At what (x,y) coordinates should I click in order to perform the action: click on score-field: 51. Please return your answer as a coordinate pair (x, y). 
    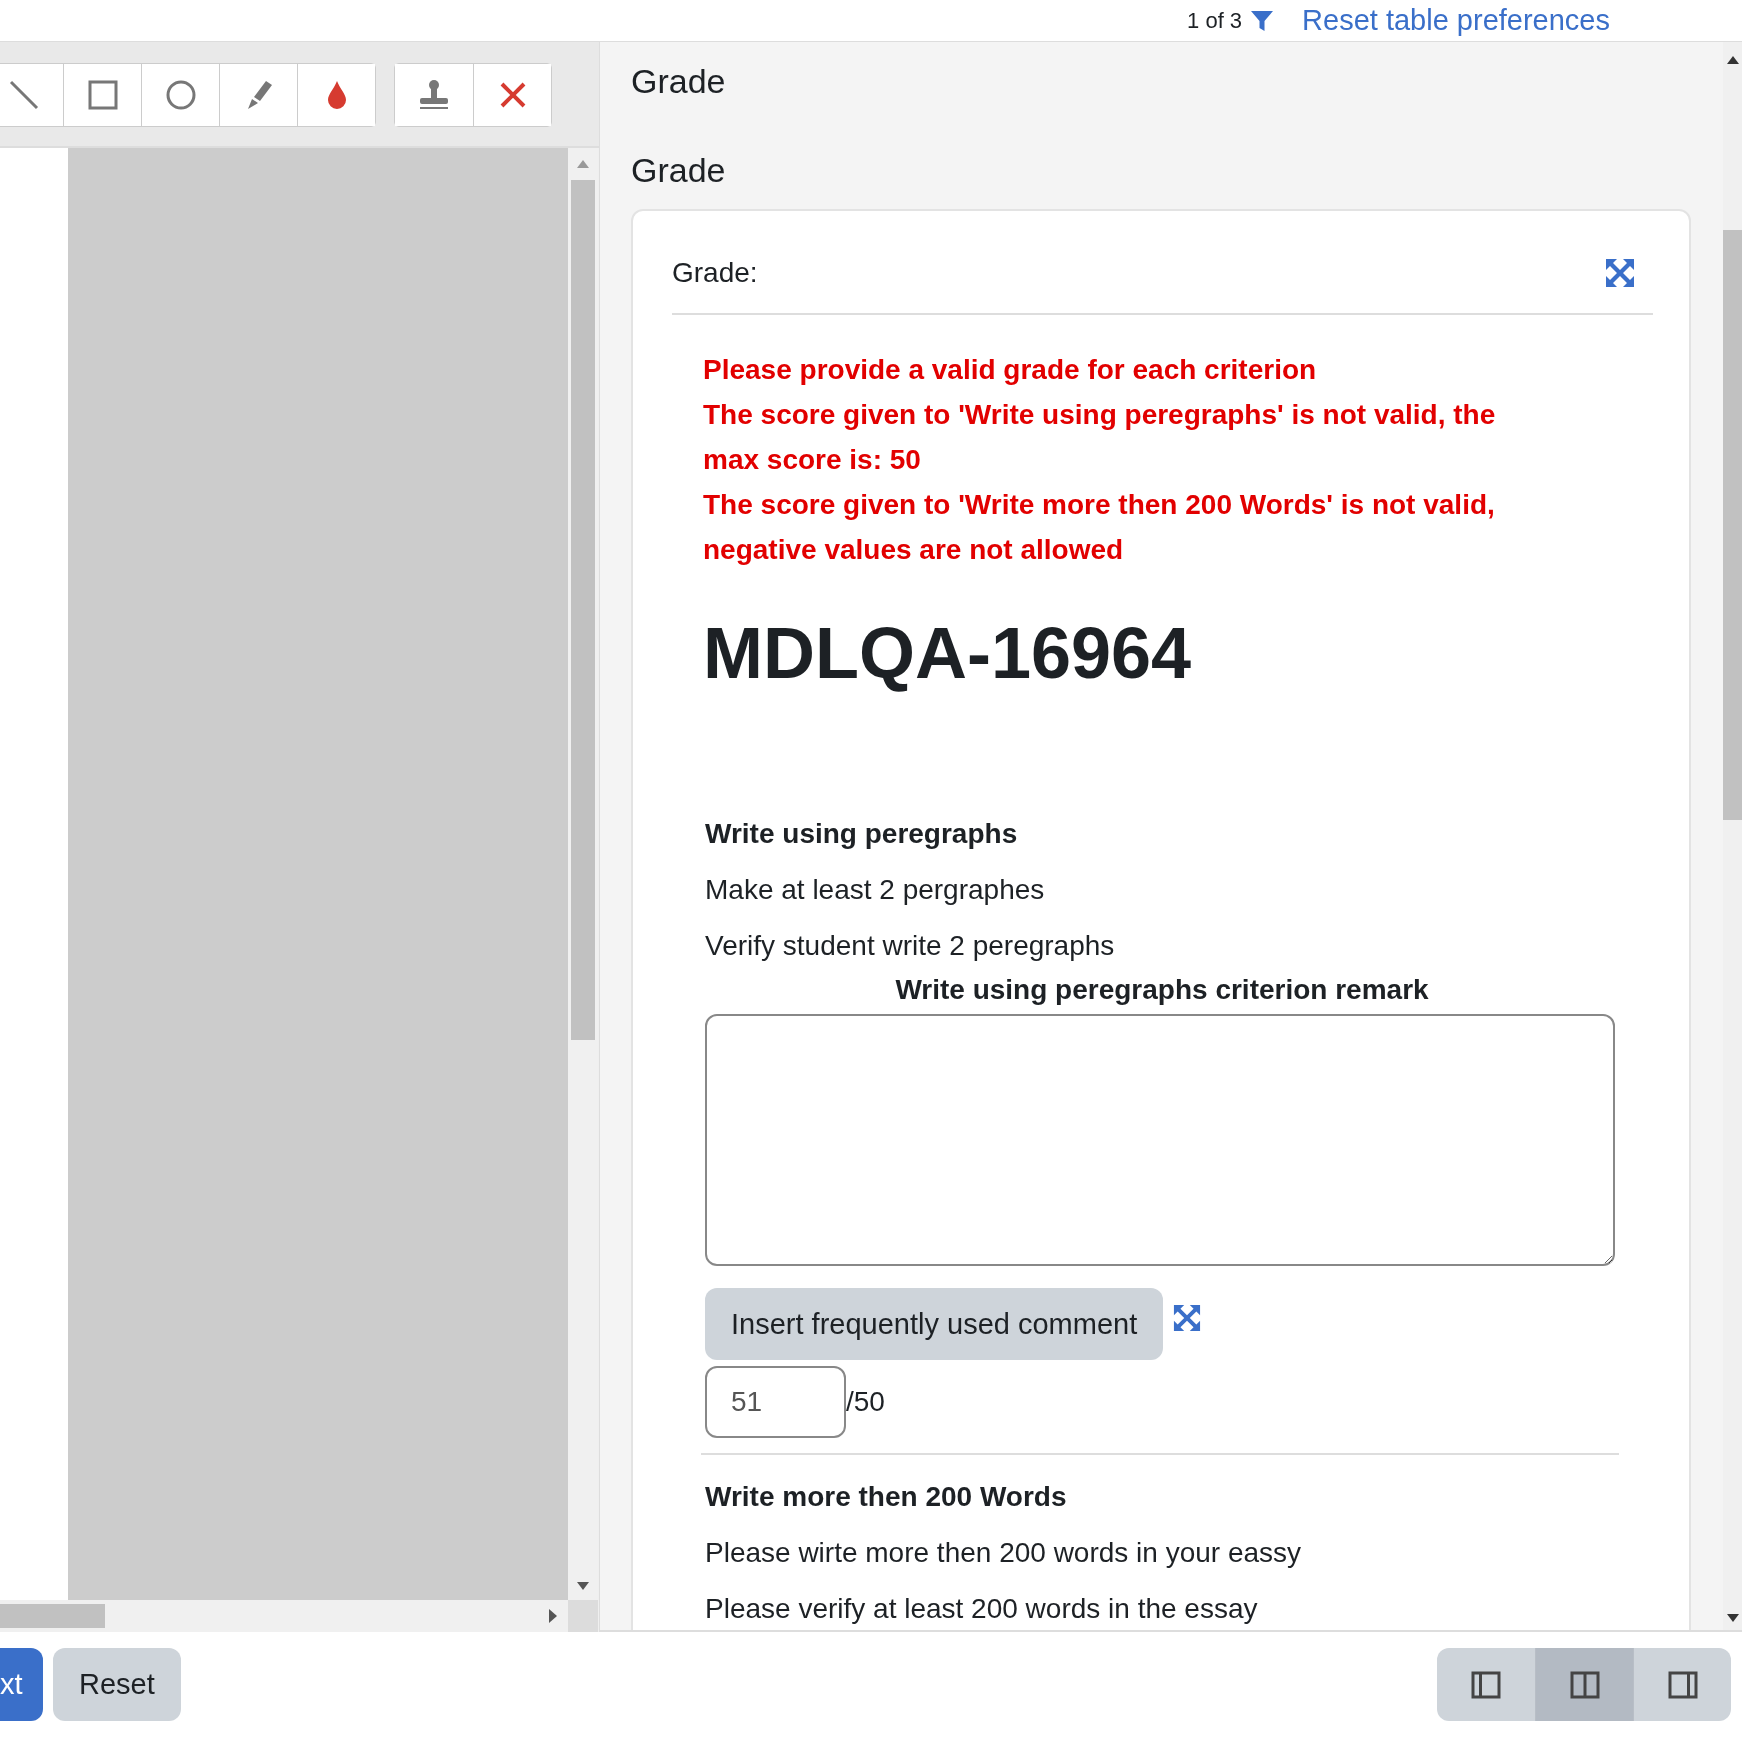
    Looking at the image, I should click on (775, 1402).